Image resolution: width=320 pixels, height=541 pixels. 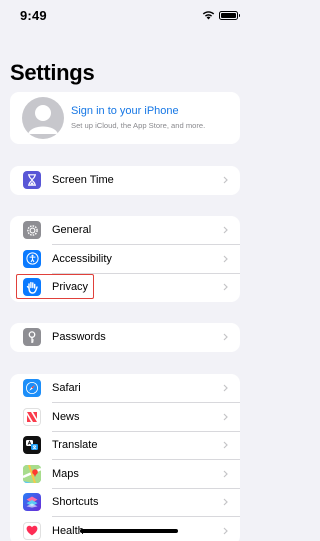 What do you see at coordinates (32, 258) in the screenshot?
I see `accessibility-icon` at bounding box center [32, 258].